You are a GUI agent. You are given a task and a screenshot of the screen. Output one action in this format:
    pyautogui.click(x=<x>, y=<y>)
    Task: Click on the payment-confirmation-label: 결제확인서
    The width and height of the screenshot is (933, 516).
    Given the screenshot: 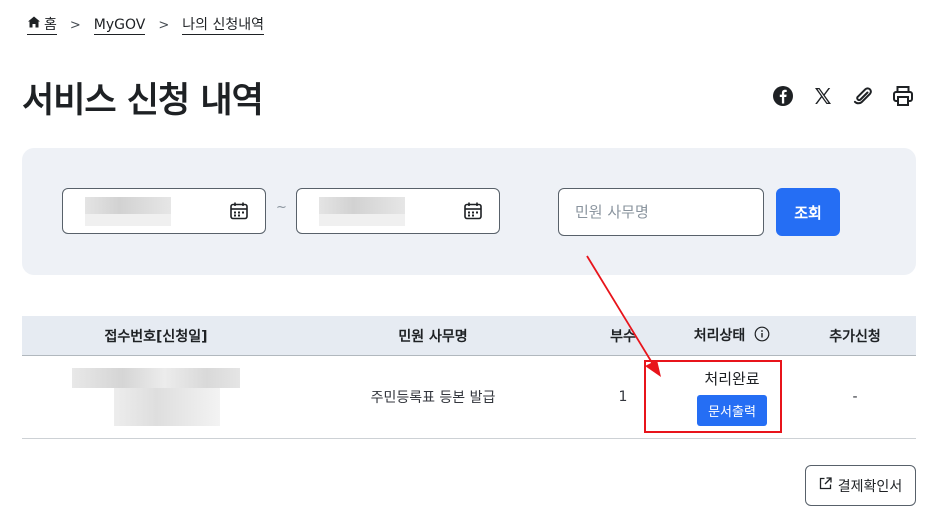 What is the action you would take?
    pyautogui.click(x=870, y=486)
    